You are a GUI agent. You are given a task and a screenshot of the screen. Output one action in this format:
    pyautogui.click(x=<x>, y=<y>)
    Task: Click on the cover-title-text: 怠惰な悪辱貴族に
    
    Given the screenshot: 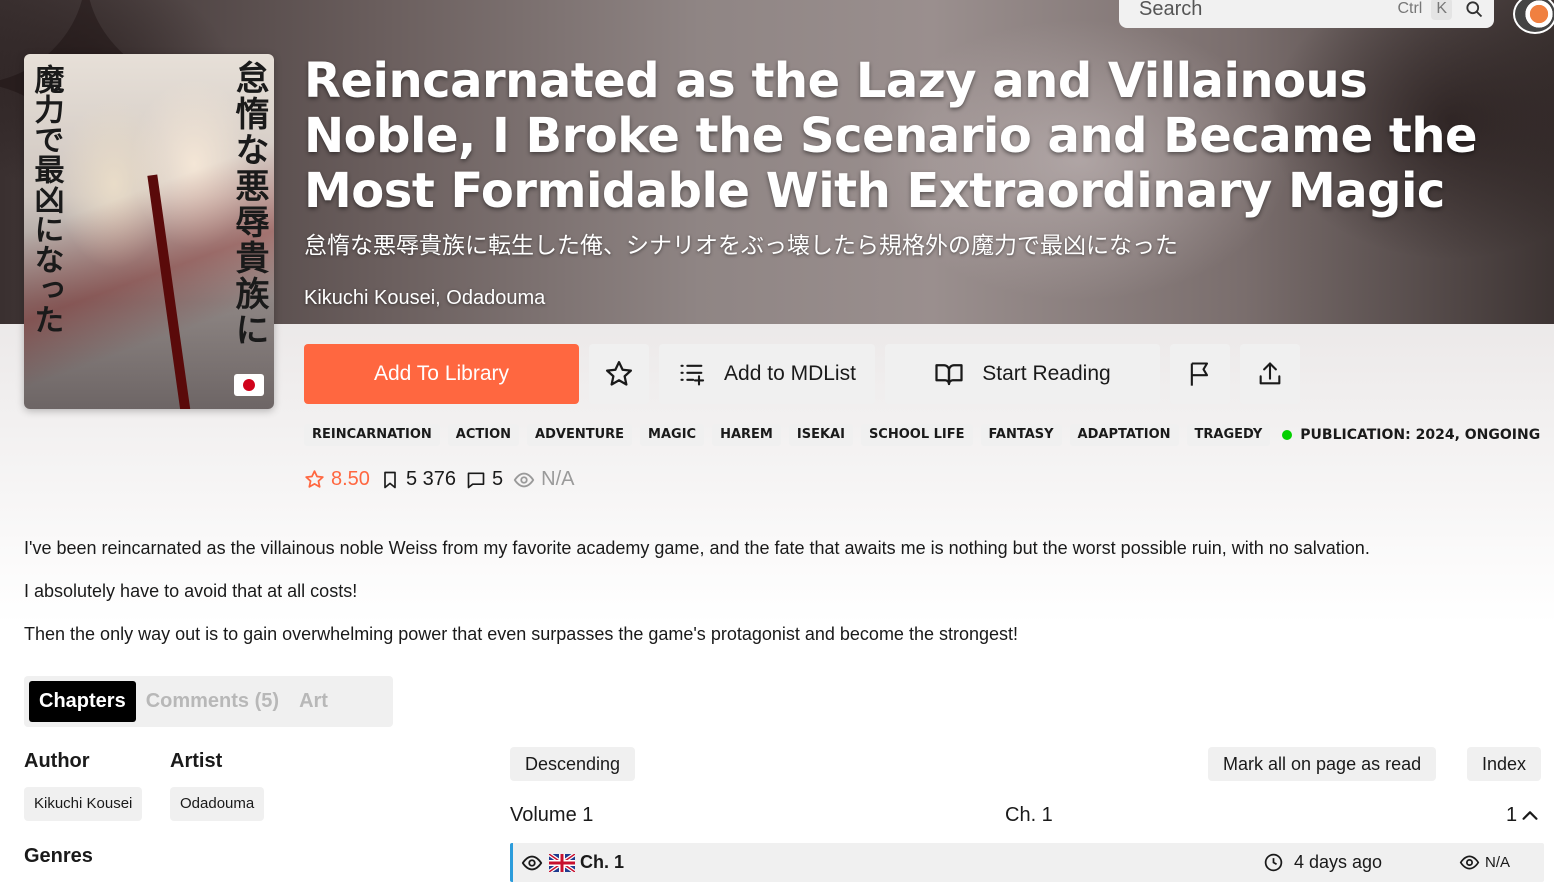 What is the action you would take?
    pyautogui.click(x=249, y=204)
    